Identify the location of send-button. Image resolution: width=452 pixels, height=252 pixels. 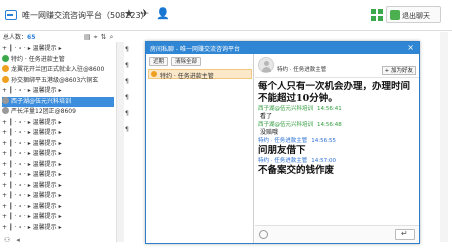
(405, 234).